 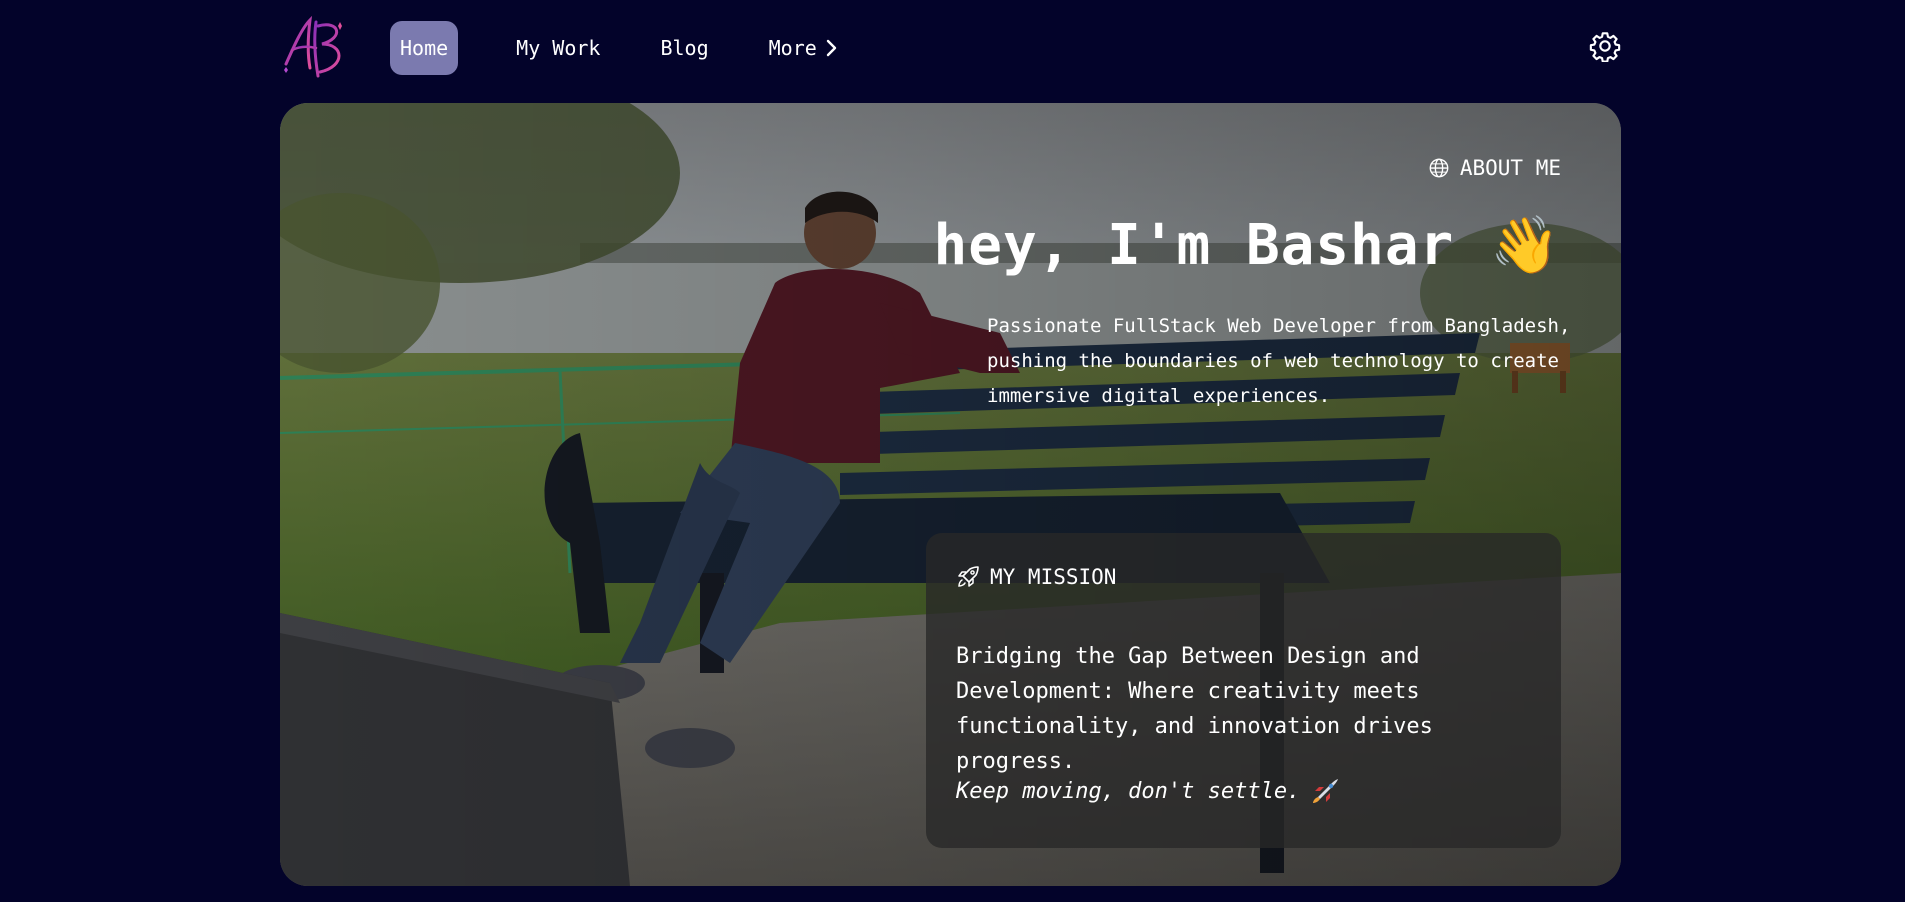 I want to click on mission-quote-text: Keep moving, don't settle., so click(x=1128, y=791).